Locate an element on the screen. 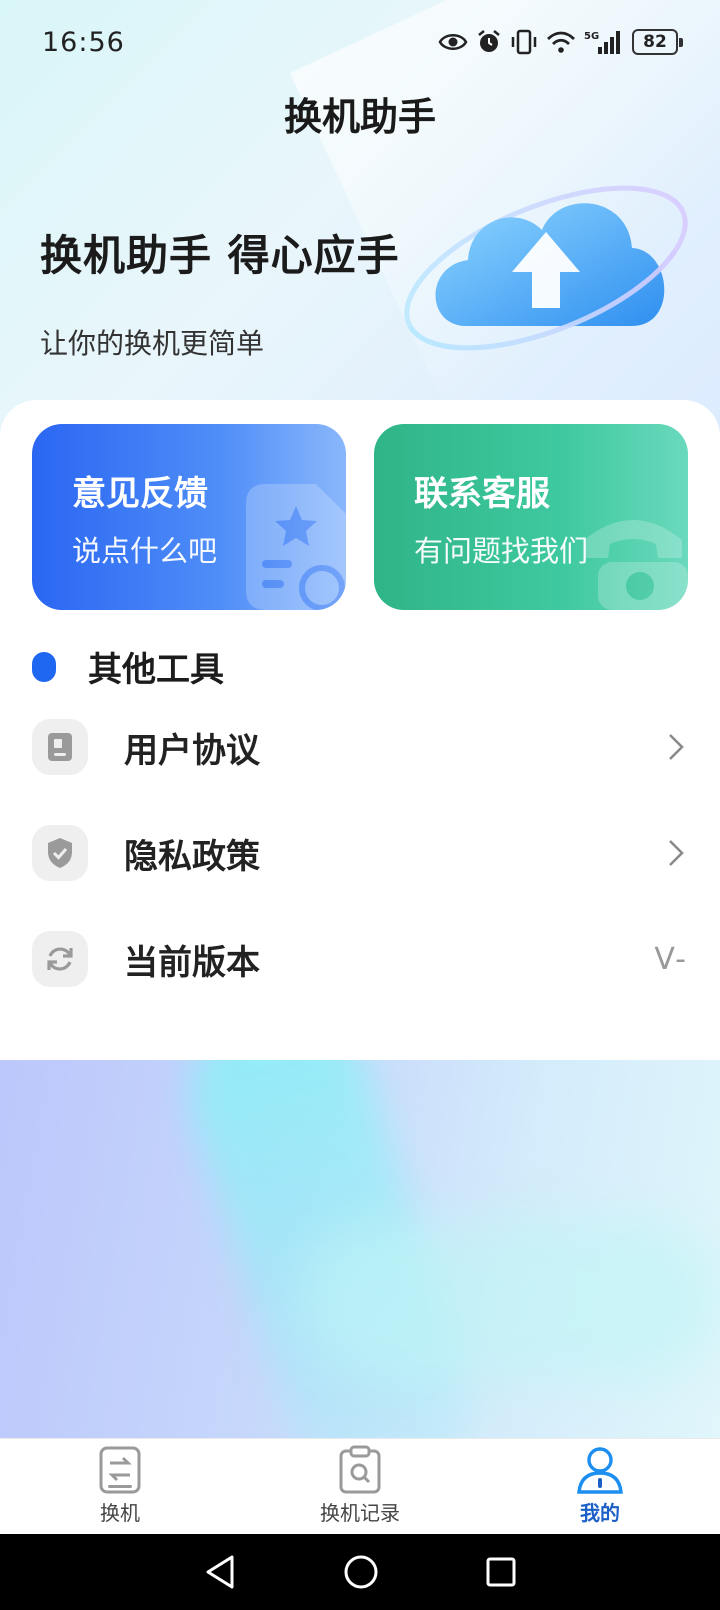  feedback-document-icon is located at coordinates (296, 547).